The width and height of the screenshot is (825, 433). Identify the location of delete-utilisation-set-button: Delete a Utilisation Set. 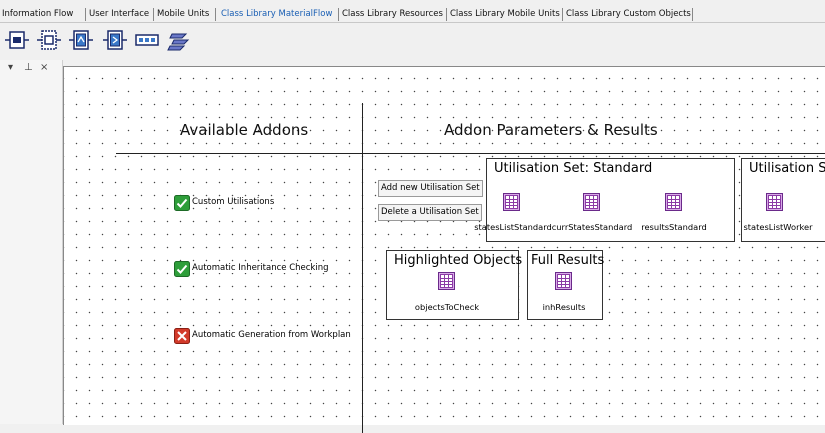
(430, 212).